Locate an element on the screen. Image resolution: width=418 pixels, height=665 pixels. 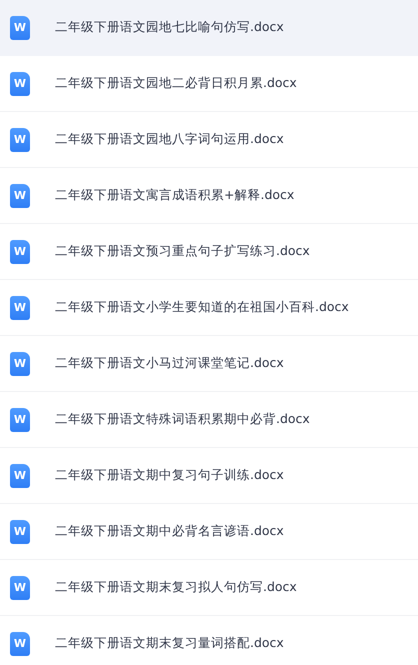
file-name: 二年级下册语文园地二必背日积月累.docx is located at coordinates (176, 83).